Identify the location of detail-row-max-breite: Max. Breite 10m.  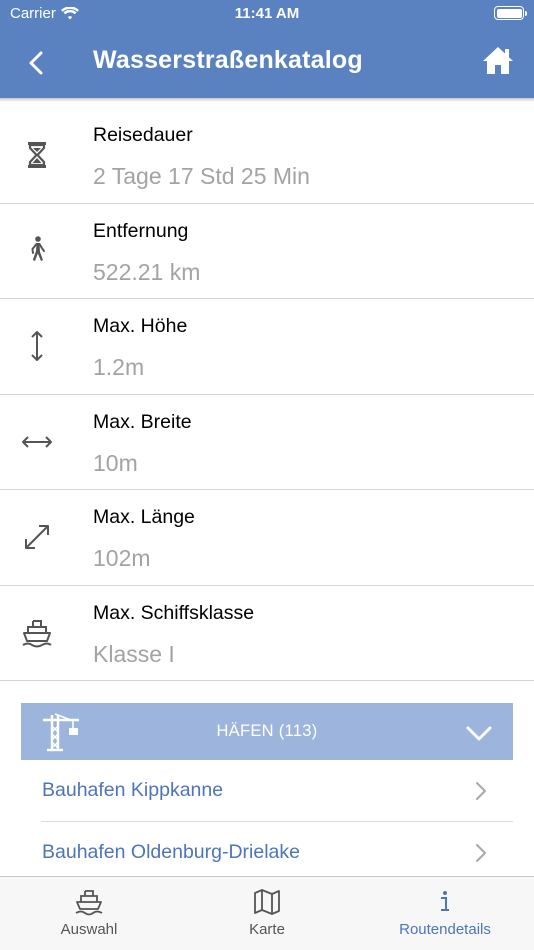
(267, 442).